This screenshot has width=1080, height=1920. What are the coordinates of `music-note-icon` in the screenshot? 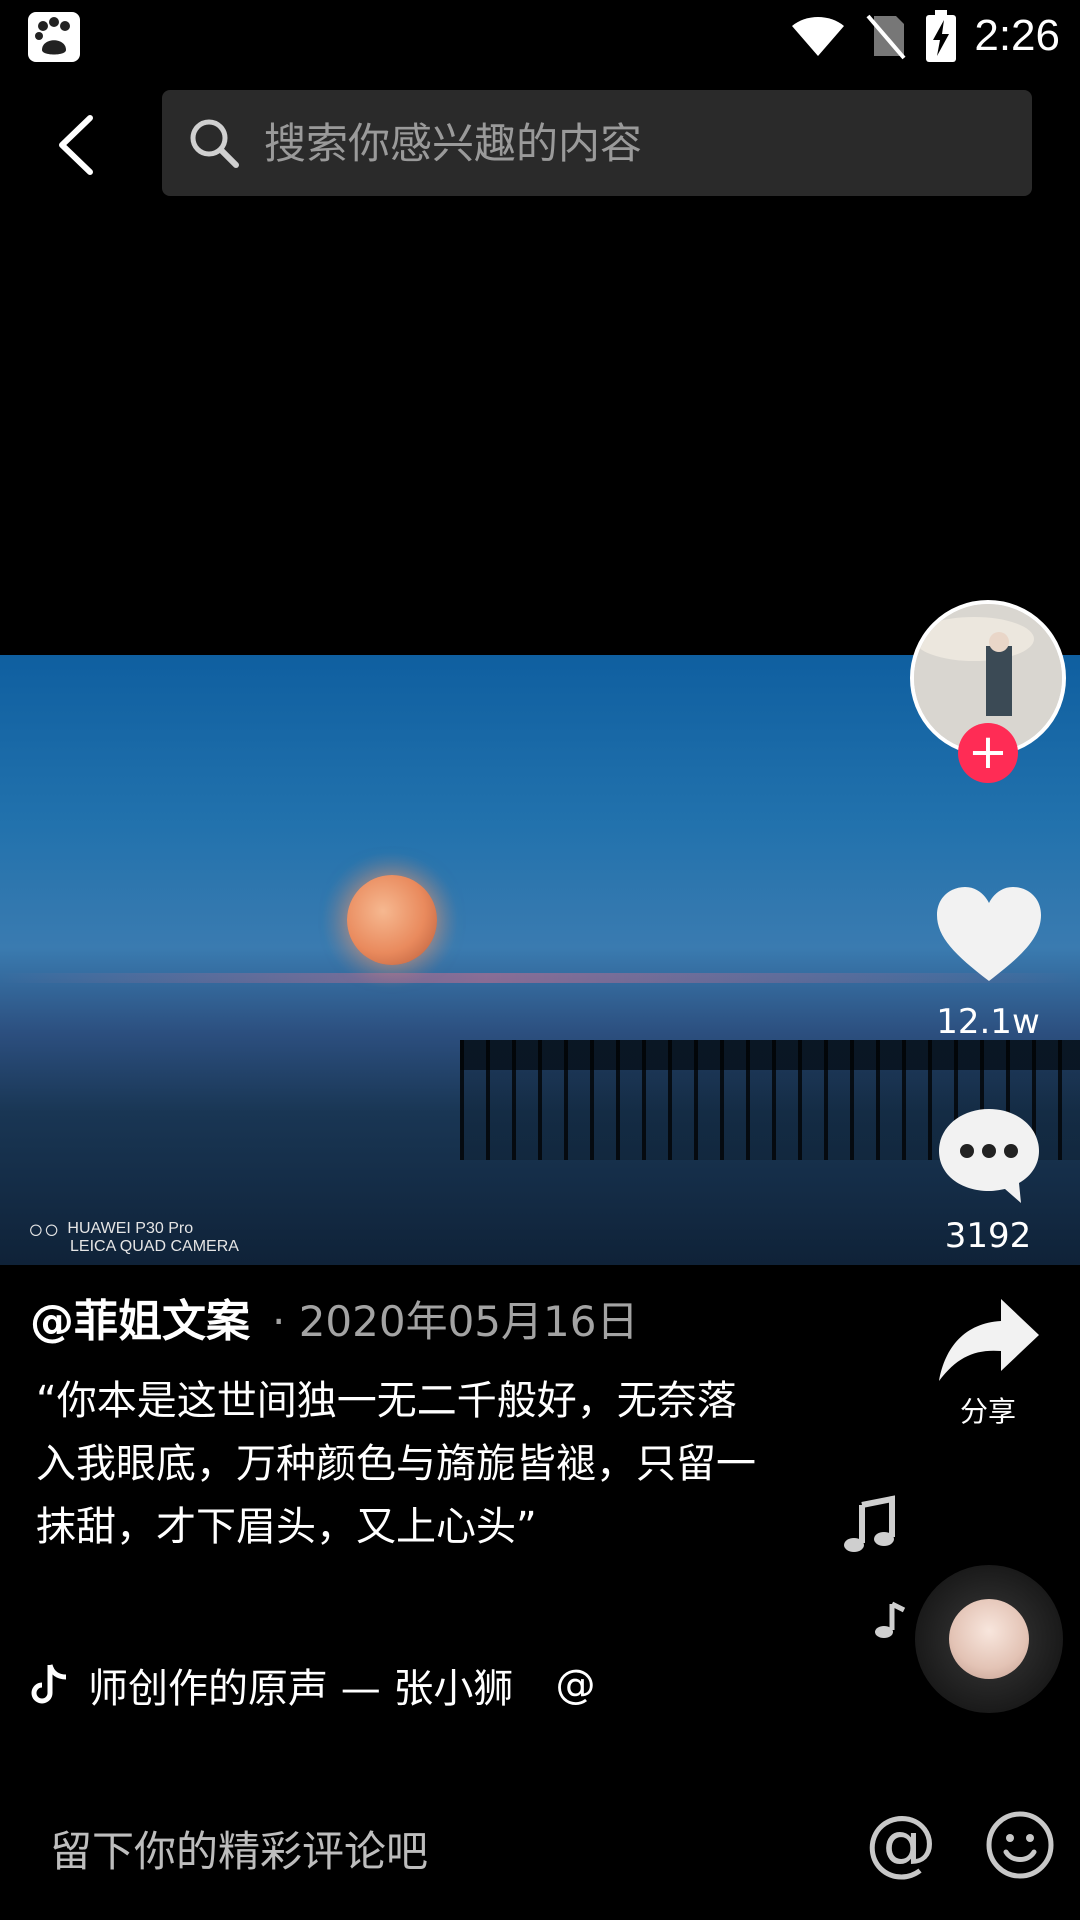 It's located at (870, 1525).